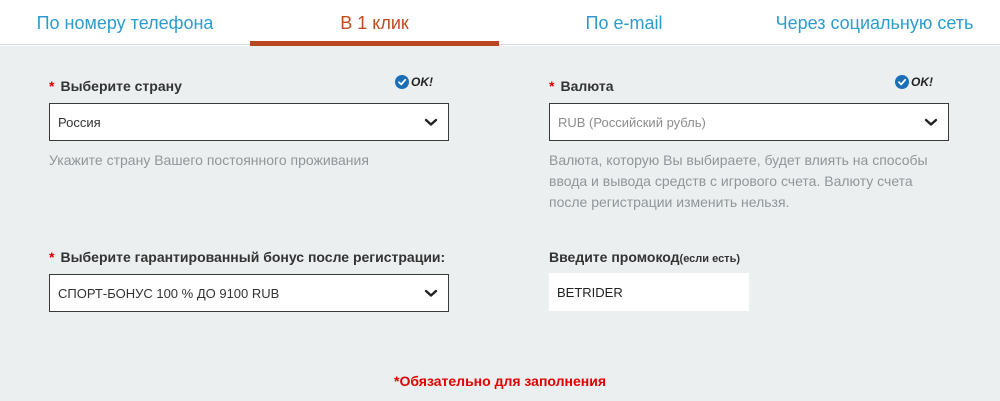  I want to click on country-label-text: Выберите страну, so click(121, 86).